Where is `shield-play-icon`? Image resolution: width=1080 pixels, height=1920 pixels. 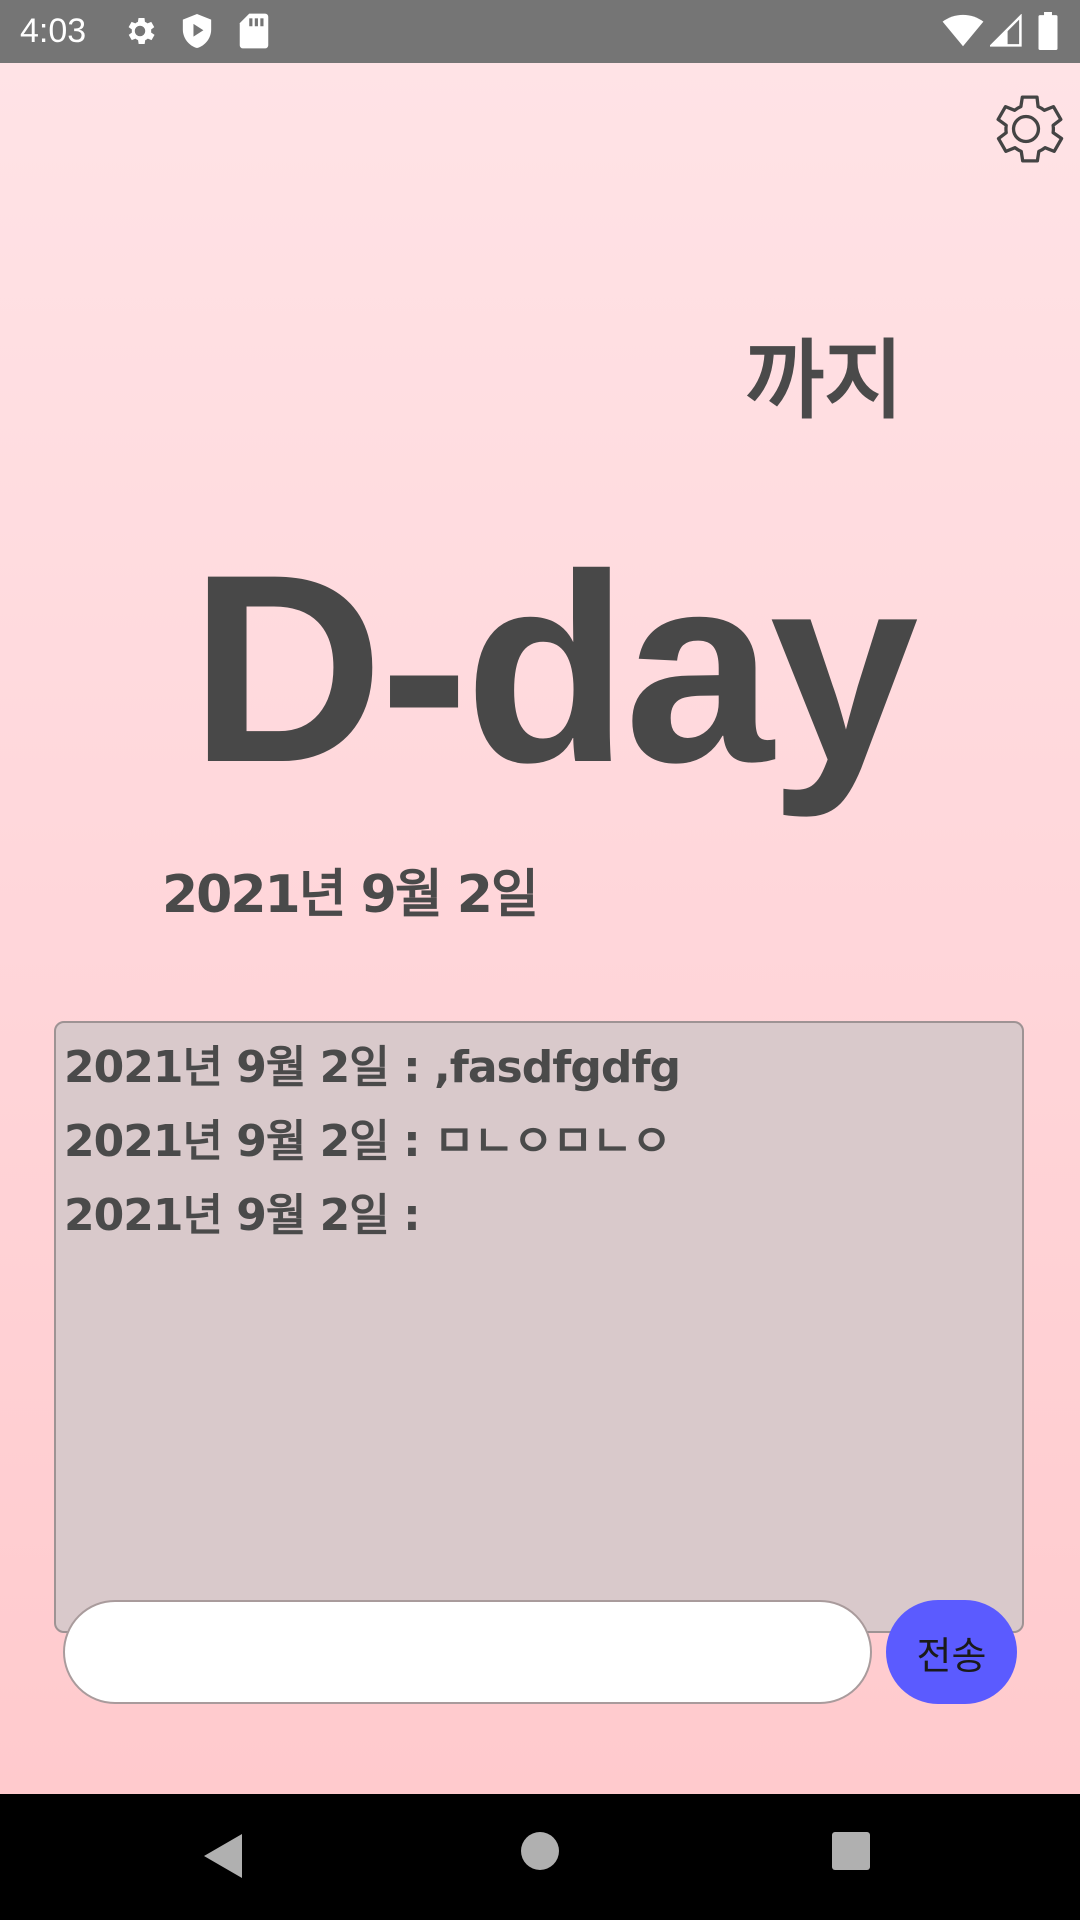 shield-play-icon is located at coordinates (197, 33).